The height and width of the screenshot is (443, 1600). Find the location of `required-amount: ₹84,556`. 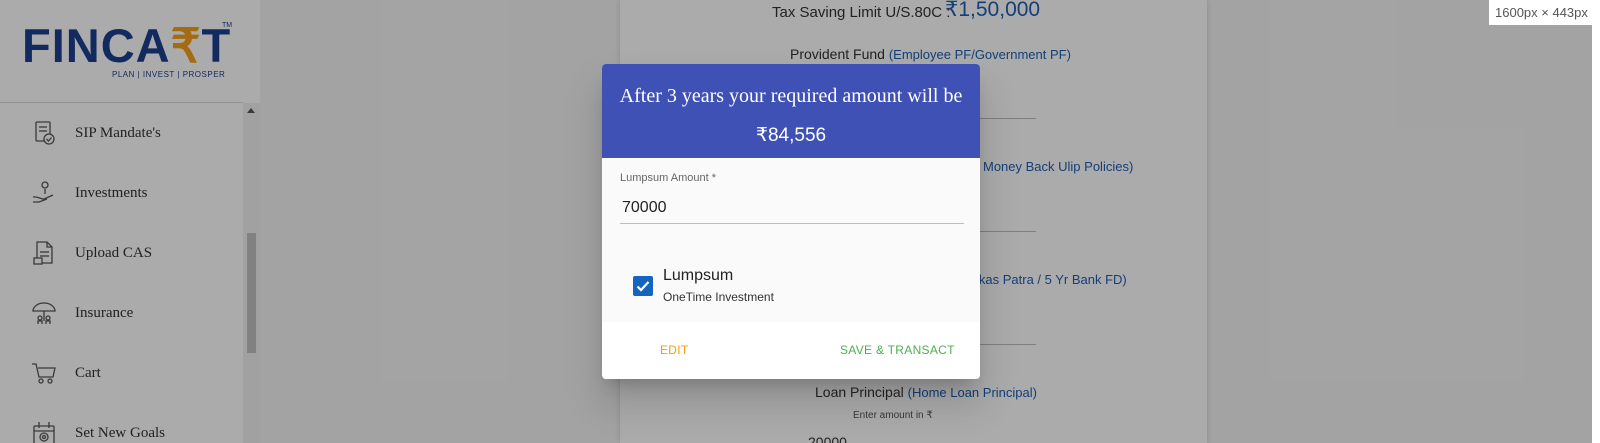

required-amount: ₹84,556 is located at coordinates (791, 135).